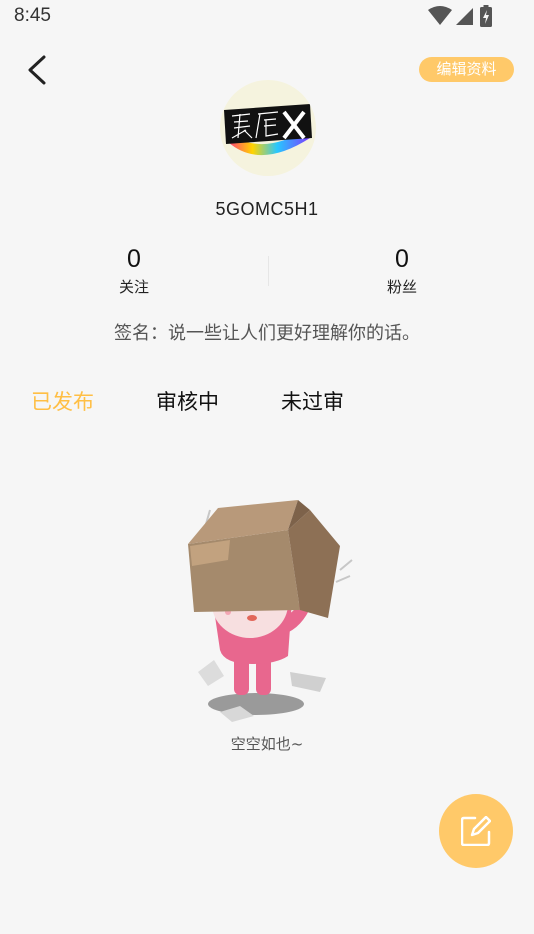  Describe the element at coordinates (267, 402) in the screenshot. I see `content-tabs: 已发布 审核中 未过审` at that location.